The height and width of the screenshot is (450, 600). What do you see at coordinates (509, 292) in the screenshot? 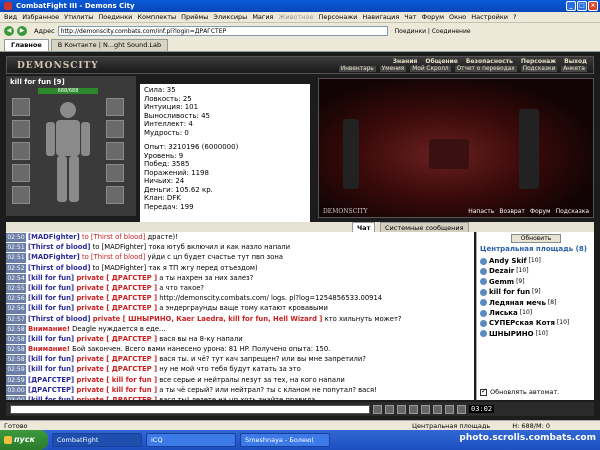
I see `player-name: kill for fun` at bounding box center [509, 292].